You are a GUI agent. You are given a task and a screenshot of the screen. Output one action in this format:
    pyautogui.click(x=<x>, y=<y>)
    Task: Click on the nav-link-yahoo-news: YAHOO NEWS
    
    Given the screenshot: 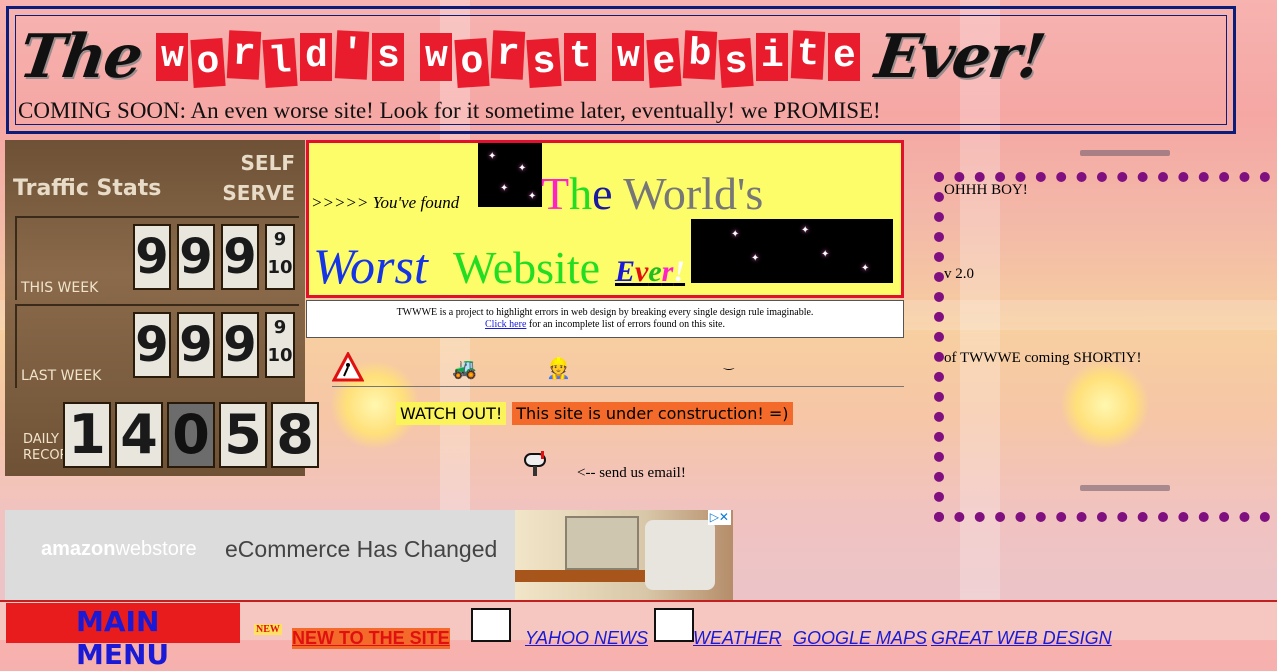 What is the action you would take?
    pyautogui.click(x=586, y=638)
    